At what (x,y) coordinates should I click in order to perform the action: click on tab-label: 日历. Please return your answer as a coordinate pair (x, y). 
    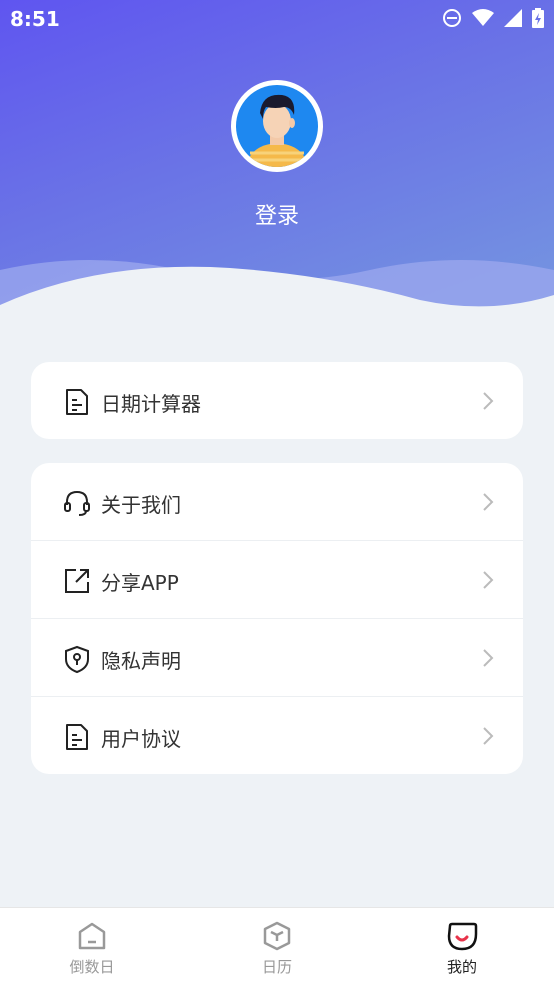
    Looking at the image, I should click on (276, 967).